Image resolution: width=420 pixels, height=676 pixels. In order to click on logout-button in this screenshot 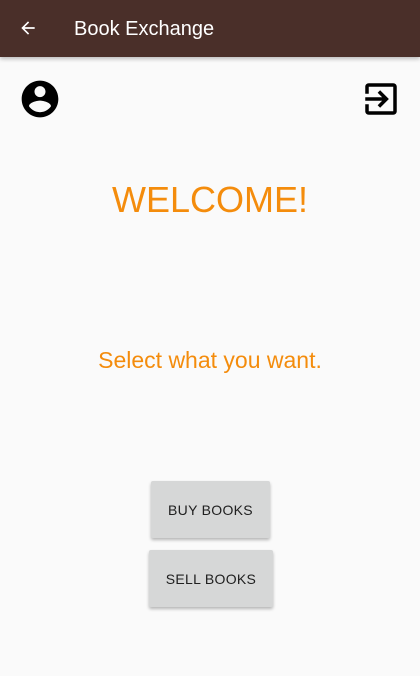, I will do `click(381, 99)`.